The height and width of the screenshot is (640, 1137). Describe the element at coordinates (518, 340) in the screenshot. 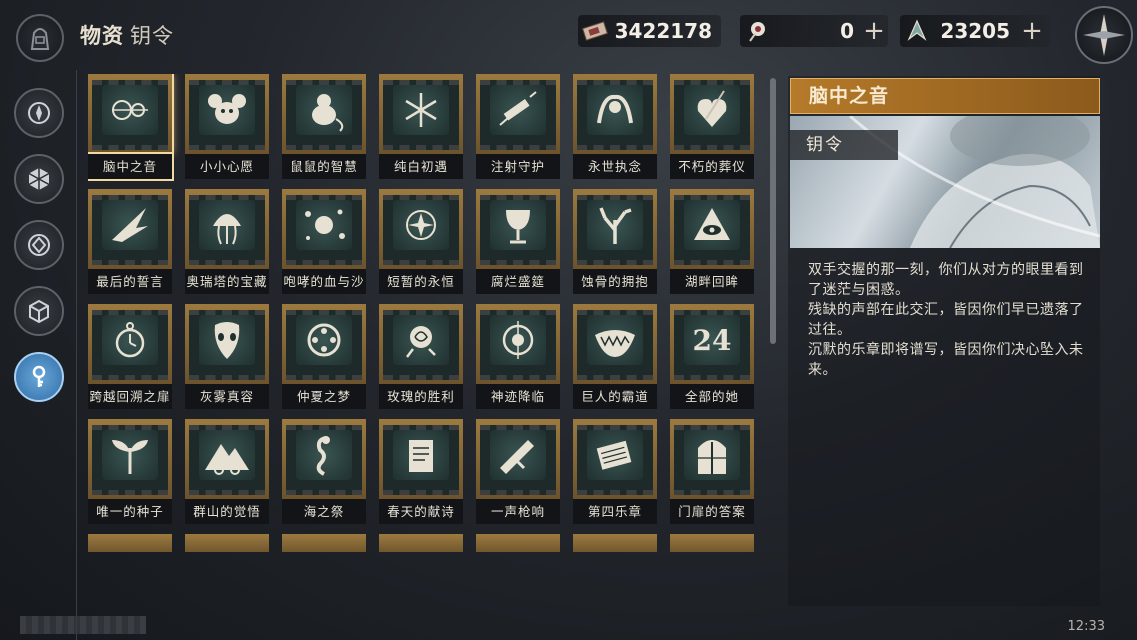

I see `halo-icon` at that location.